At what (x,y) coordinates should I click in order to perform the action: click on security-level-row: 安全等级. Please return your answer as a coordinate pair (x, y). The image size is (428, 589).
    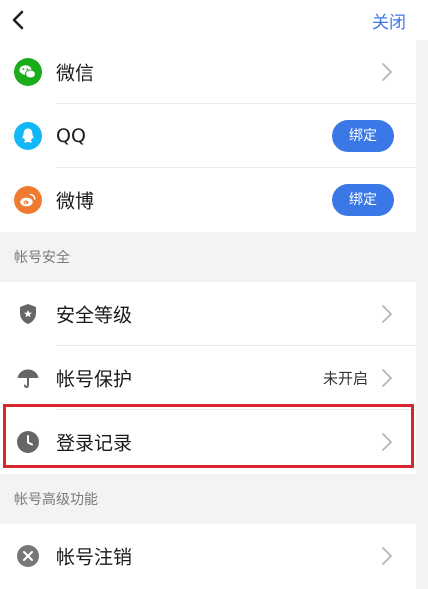
    Looking at the image, I should click on (208, 314).